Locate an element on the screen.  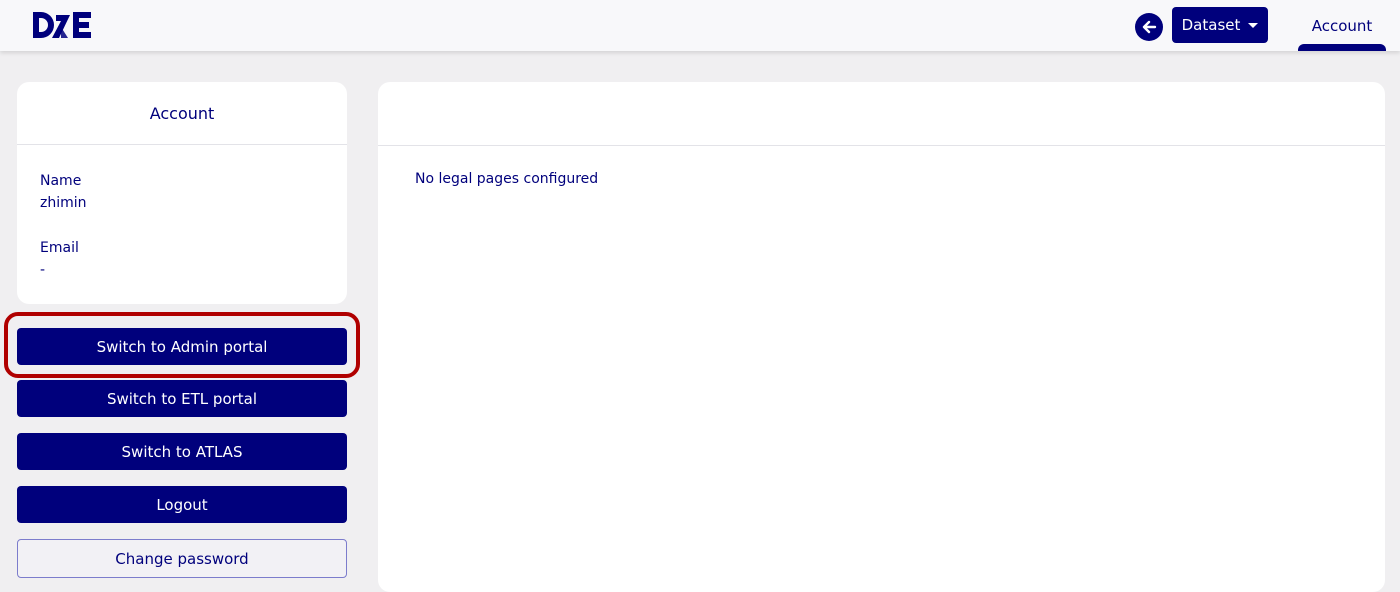
top-navbar: Dataset Account is located at coordinates (700, 25).